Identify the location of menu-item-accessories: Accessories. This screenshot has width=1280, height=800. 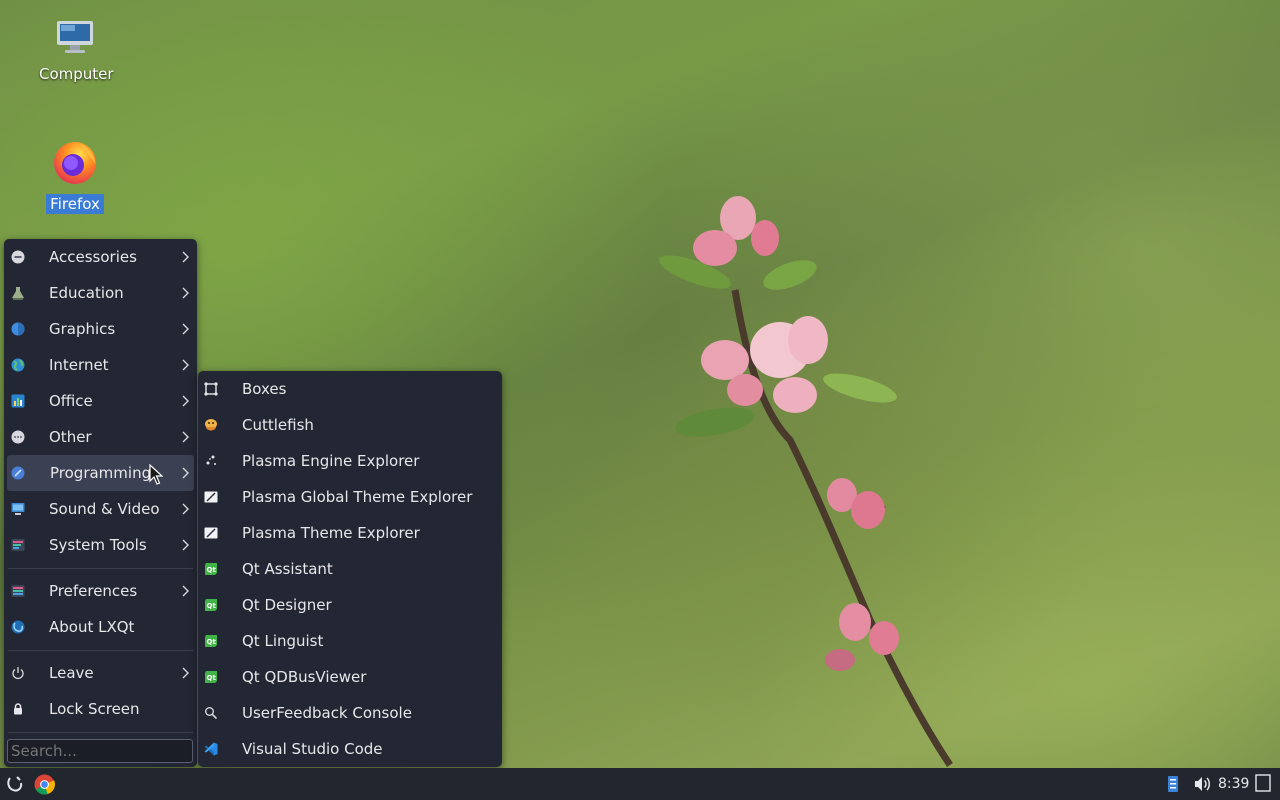
(100, 257).